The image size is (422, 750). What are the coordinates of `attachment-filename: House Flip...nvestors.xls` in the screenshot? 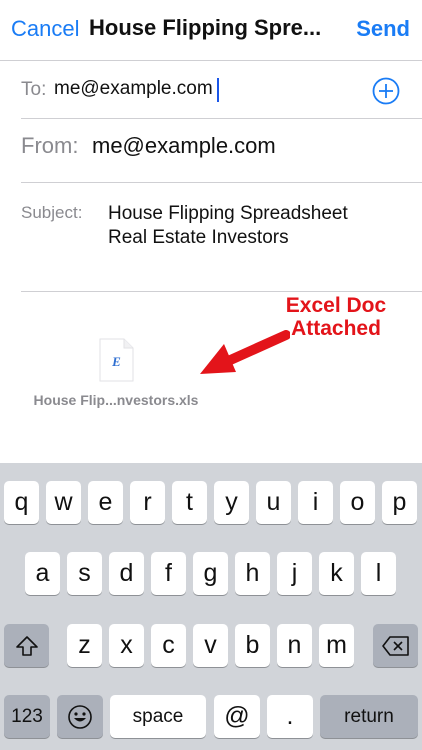 It's located at (116, 400).